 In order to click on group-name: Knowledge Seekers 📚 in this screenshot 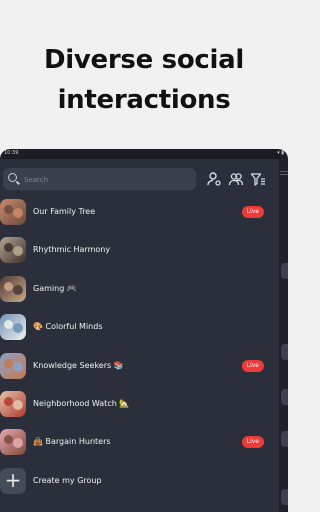, I will do `click(78, 365)`.